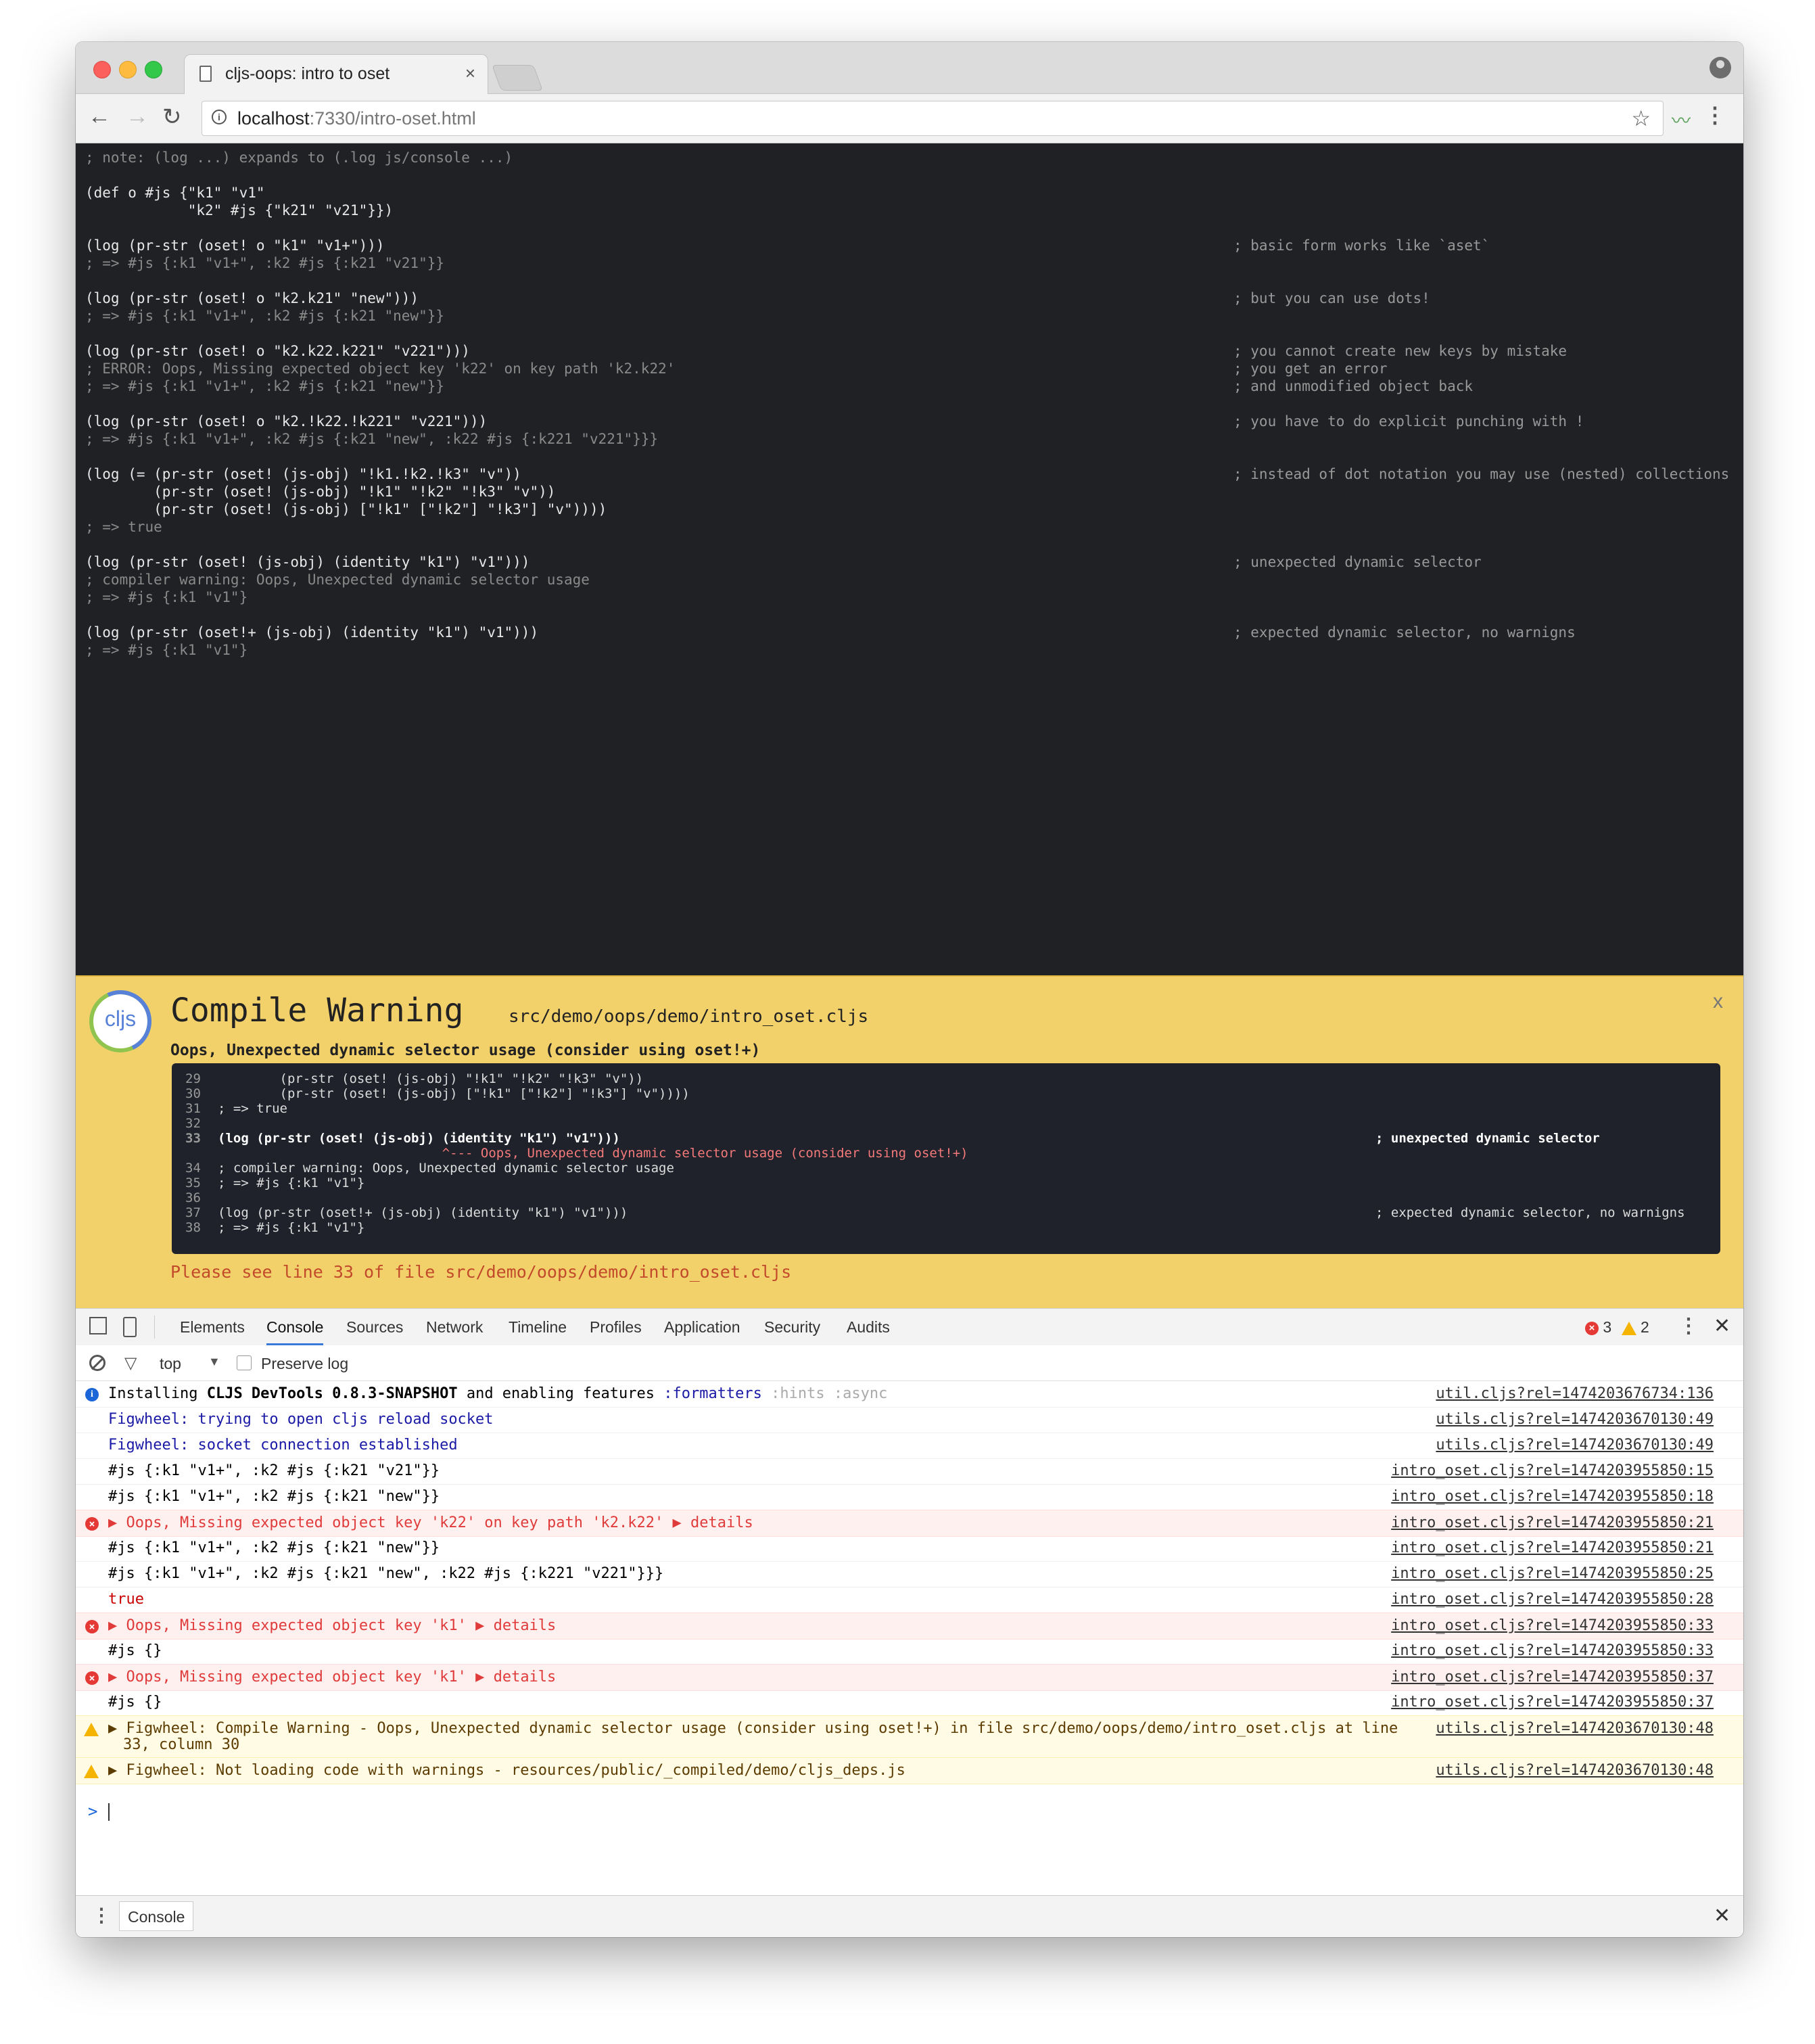 Image resolution: width=1815 pixels, height=2044 pixels. What do you see at coordinates (130, 1327) in the screenshot?
I see `device-toolbar-icon` at bounding box center [130, 1327].